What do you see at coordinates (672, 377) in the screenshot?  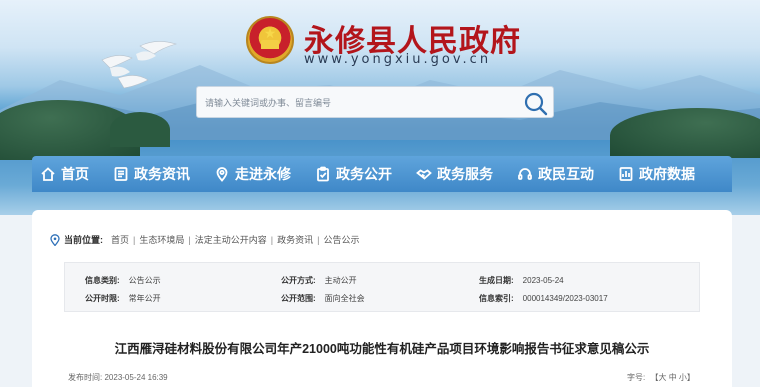 I see `font-size-options: 【大 中 小】` at bounding box center [672, 377].